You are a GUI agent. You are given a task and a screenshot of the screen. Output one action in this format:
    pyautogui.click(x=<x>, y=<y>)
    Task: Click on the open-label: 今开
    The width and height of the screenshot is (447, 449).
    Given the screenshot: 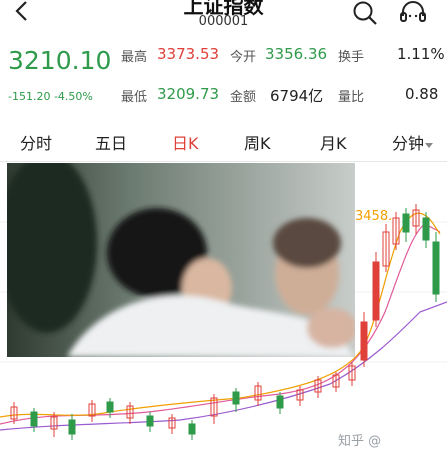 What is the action you would take?
    pyautogui.click(x=243, y=57)
    